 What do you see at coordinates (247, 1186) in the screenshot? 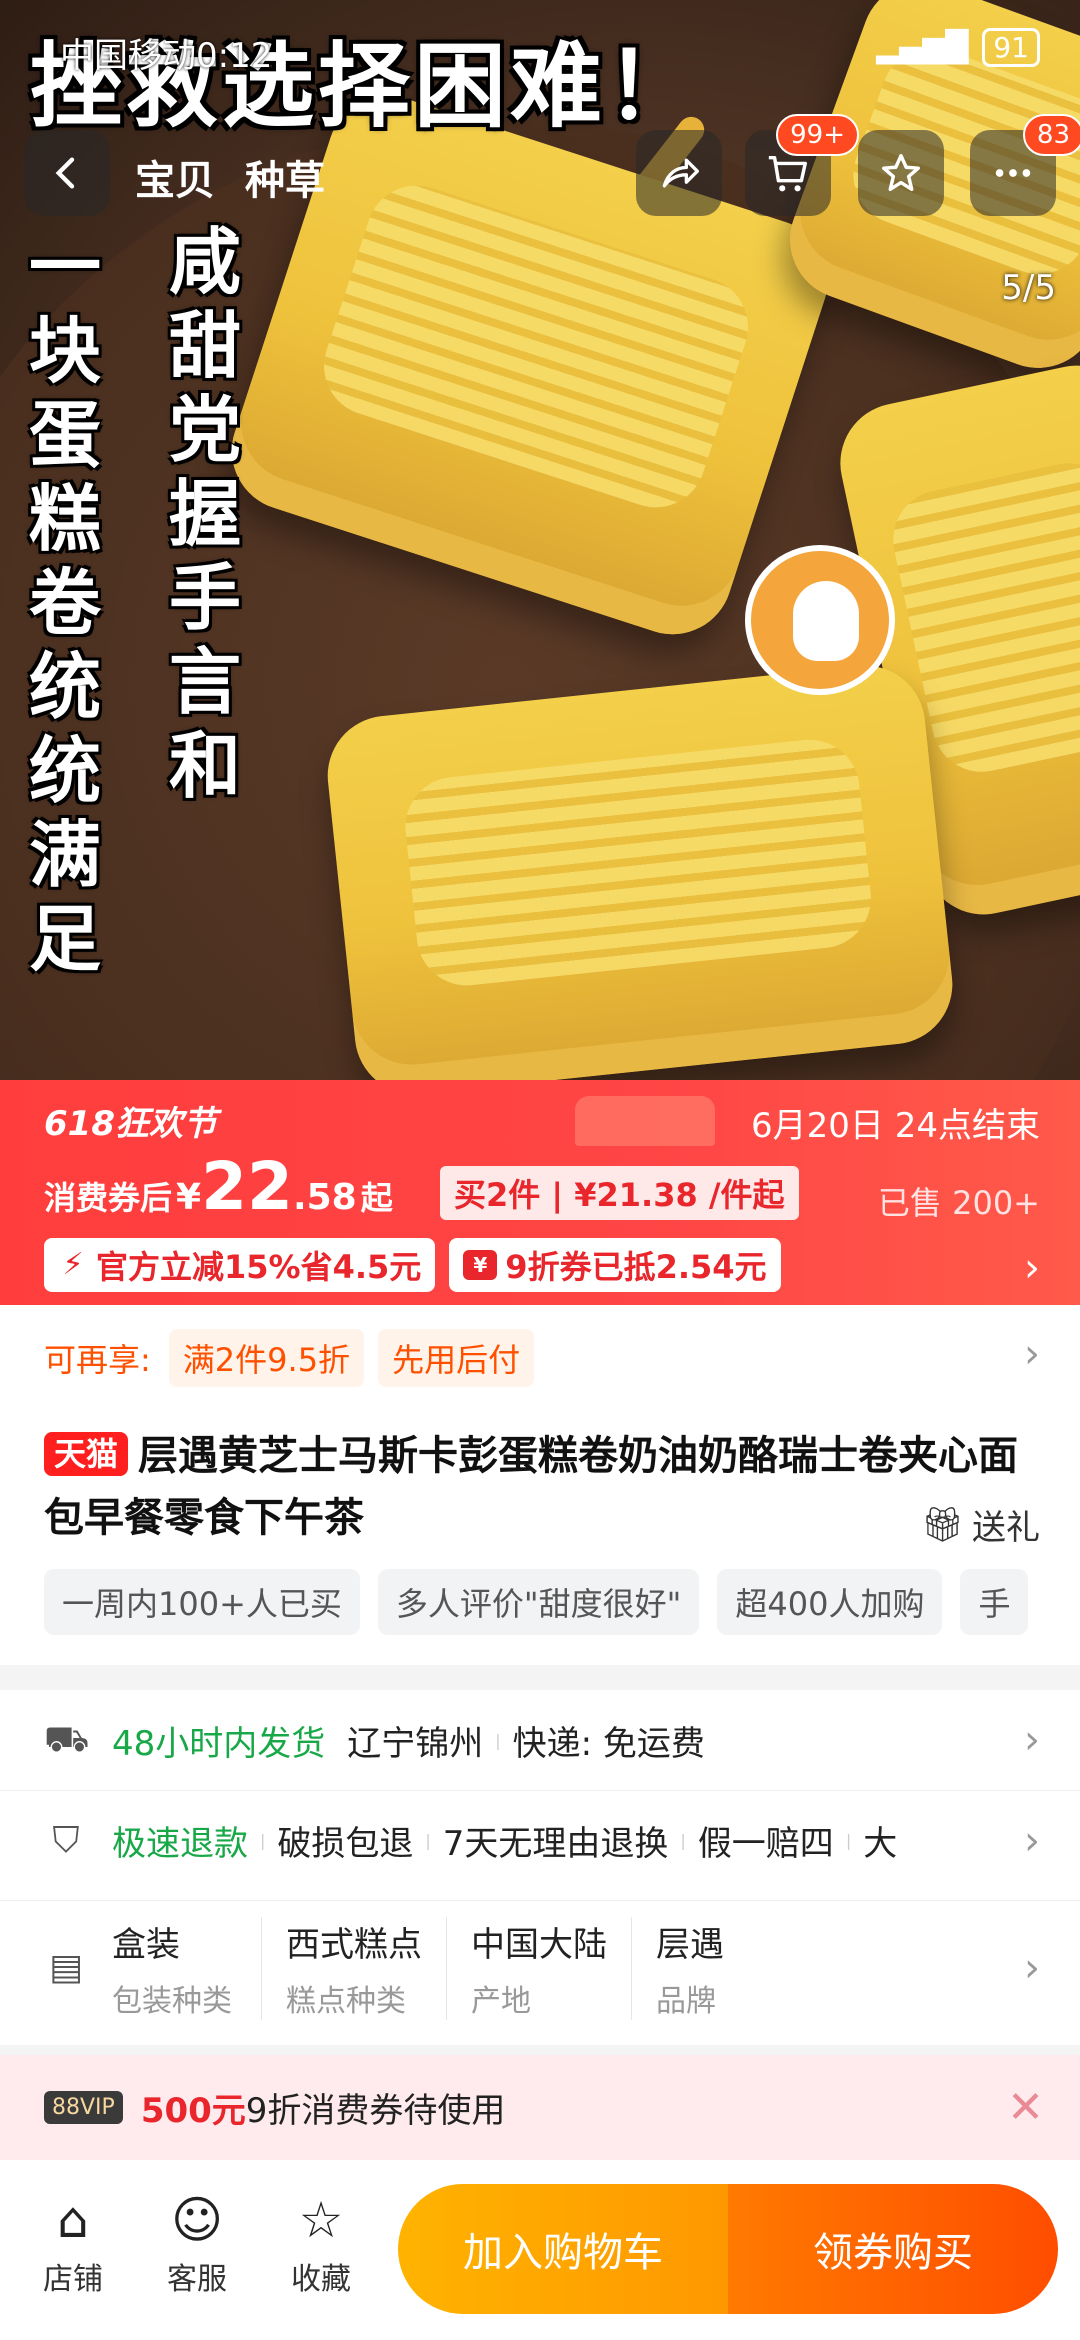
I see `price-integer: 22` at bounding box center [247, 1186].